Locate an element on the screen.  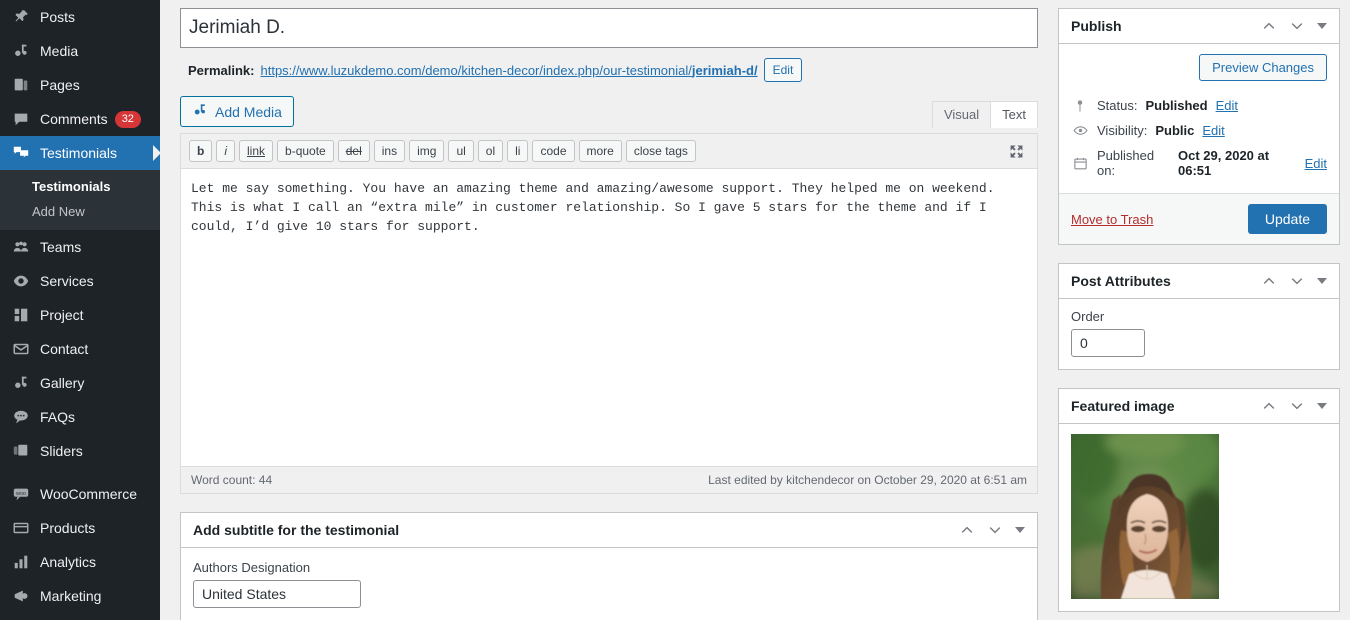
sidebar-item-sliders: Sliders is located at coordinates (80, 451).